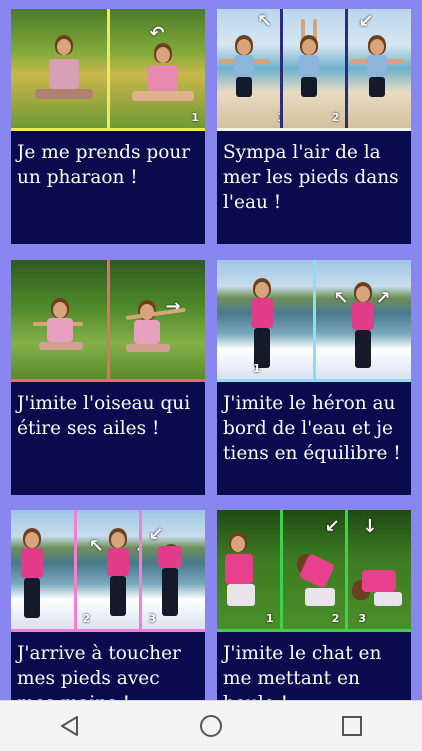 The image size is (422, 751). Describe the element at coordinates (157, 33) in the screenshot. I see `curved-arrow-icon: ↶` at that location.